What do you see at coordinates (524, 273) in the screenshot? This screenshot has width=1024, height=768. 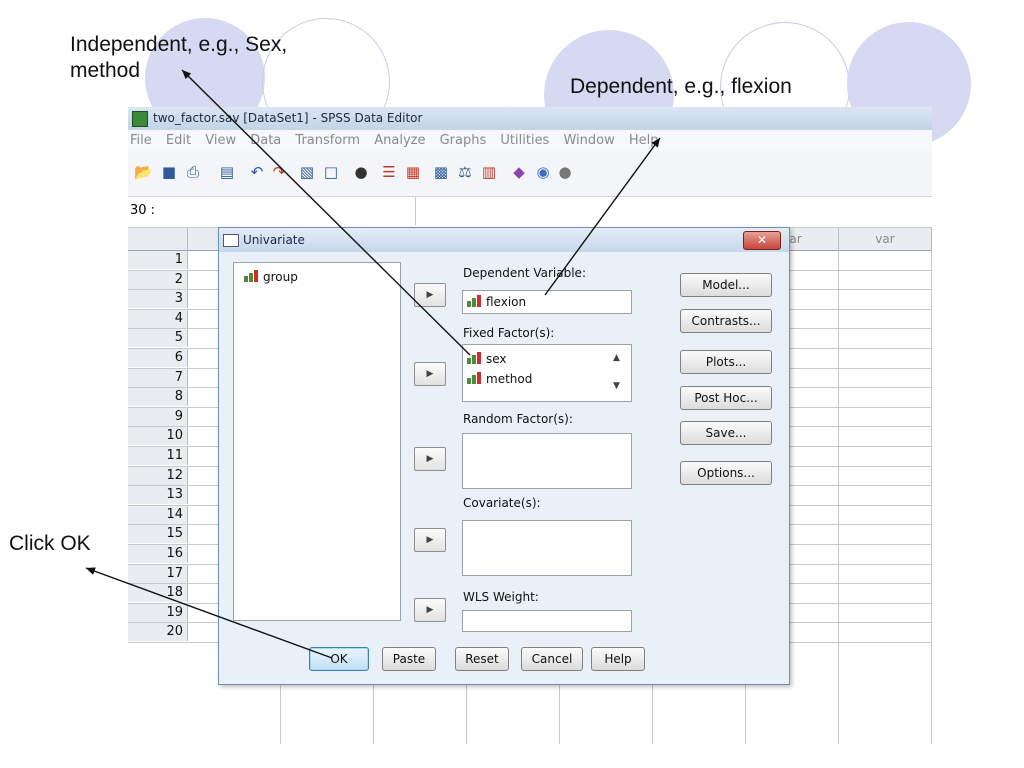 I see `dependent-variable-label: Dependent Variable:` at bounding box center [524, 273].